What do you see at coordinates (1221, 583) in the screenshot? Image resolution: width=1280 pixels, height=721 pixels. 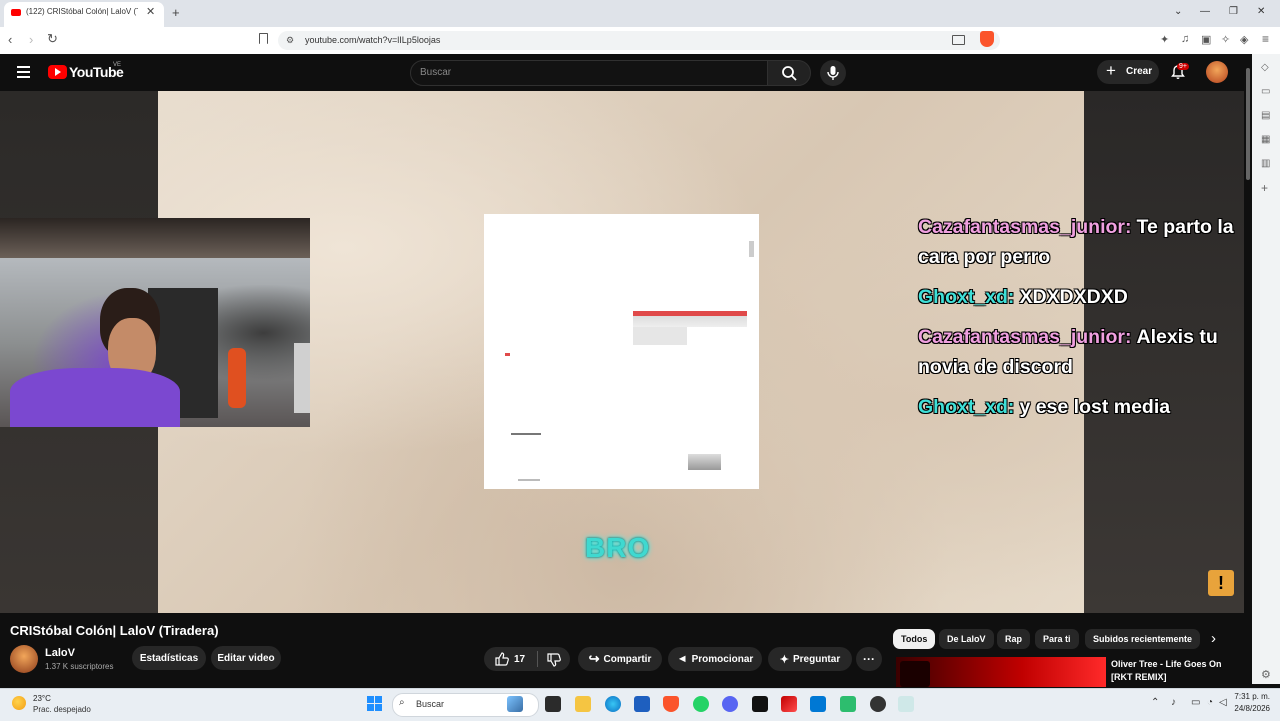 I see `alert-icon: !` at bounding box center [1221, 583].